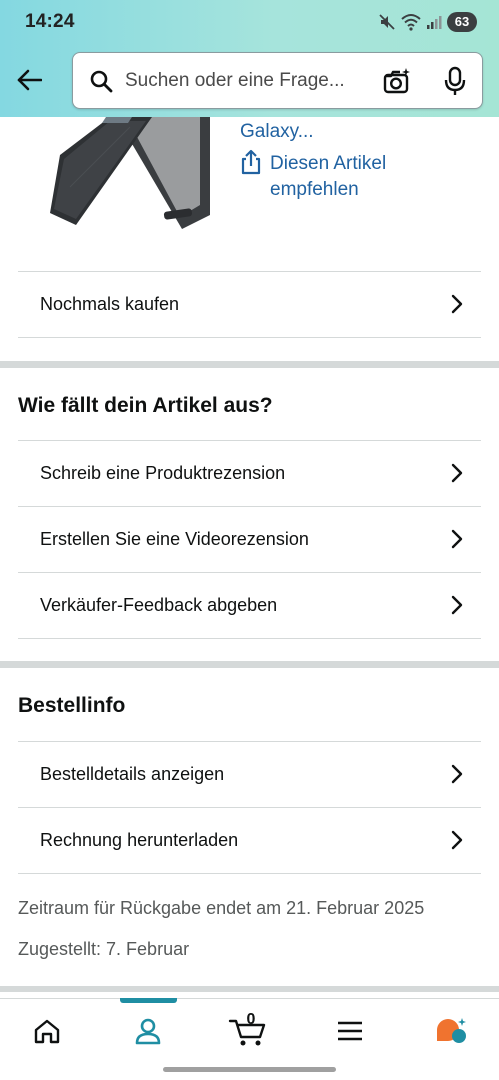 The image size is (499, 1080). Describe the element at coordinates (462, 22) in the screenshot. I see `battery-indicator: 63` at that location.